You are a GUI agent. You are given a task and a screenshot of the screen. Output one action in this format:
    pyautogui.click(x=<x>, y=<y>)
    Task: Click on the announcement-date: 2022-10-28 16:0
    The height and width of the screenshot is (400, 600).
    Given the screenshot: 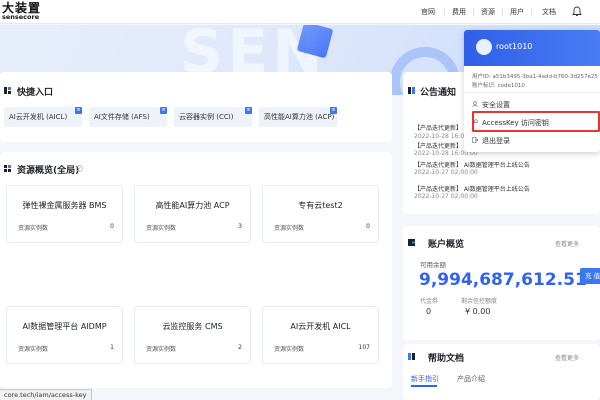 What is the action you would take?
    pyautogui.click(x=439, y=136)
    